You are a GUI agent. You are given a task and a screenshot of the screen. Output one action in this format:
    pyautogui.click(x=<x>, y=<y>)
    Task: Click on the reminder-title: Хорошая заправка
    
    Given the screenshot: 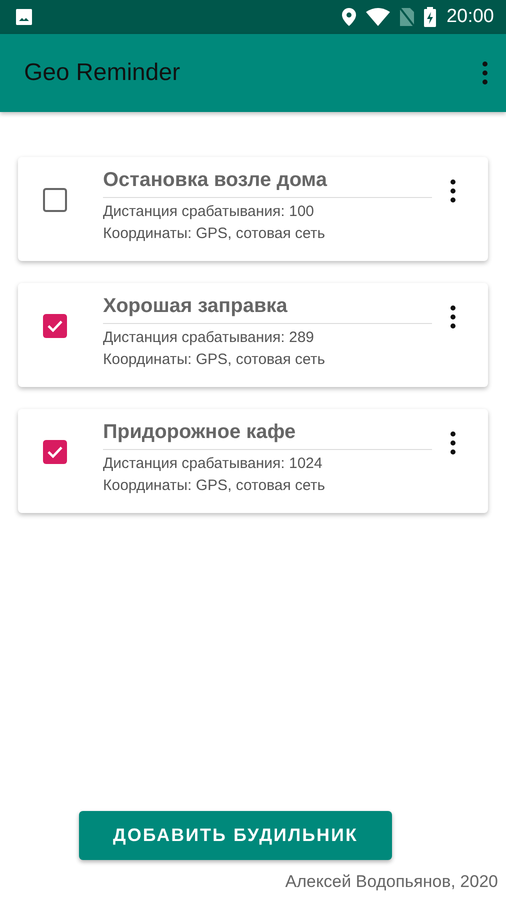 What is the action you would take?
    pyautogui.click(x=267, y=309)
    